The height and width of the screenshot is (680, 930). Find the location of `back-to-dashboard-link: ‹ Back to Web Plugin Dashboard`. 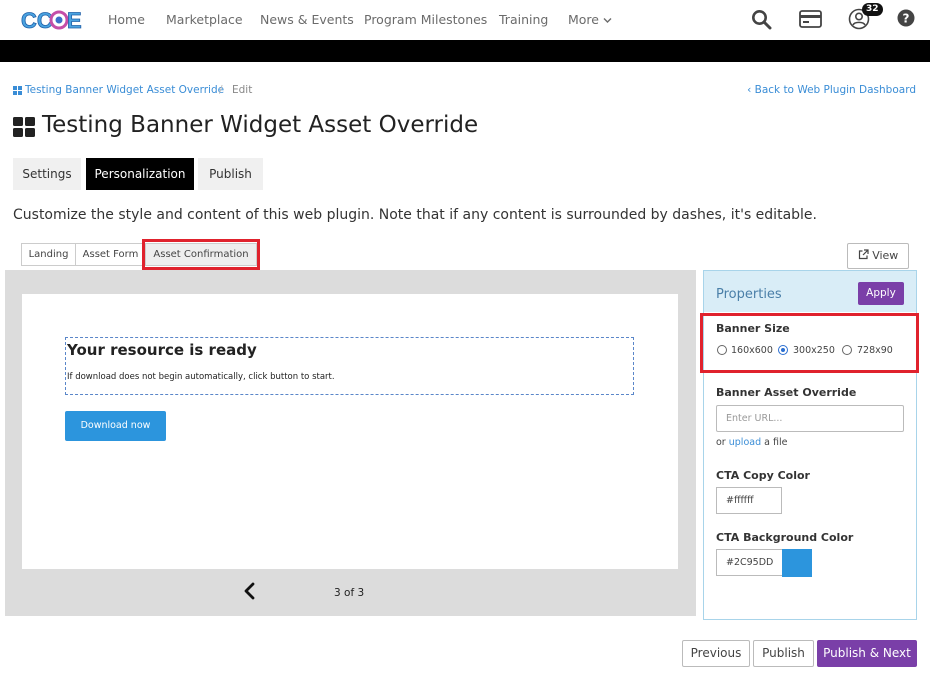

back-to-dashboard-link: ‹ Back to Web Plugin Dashboard is located at coordinates (831, 90).